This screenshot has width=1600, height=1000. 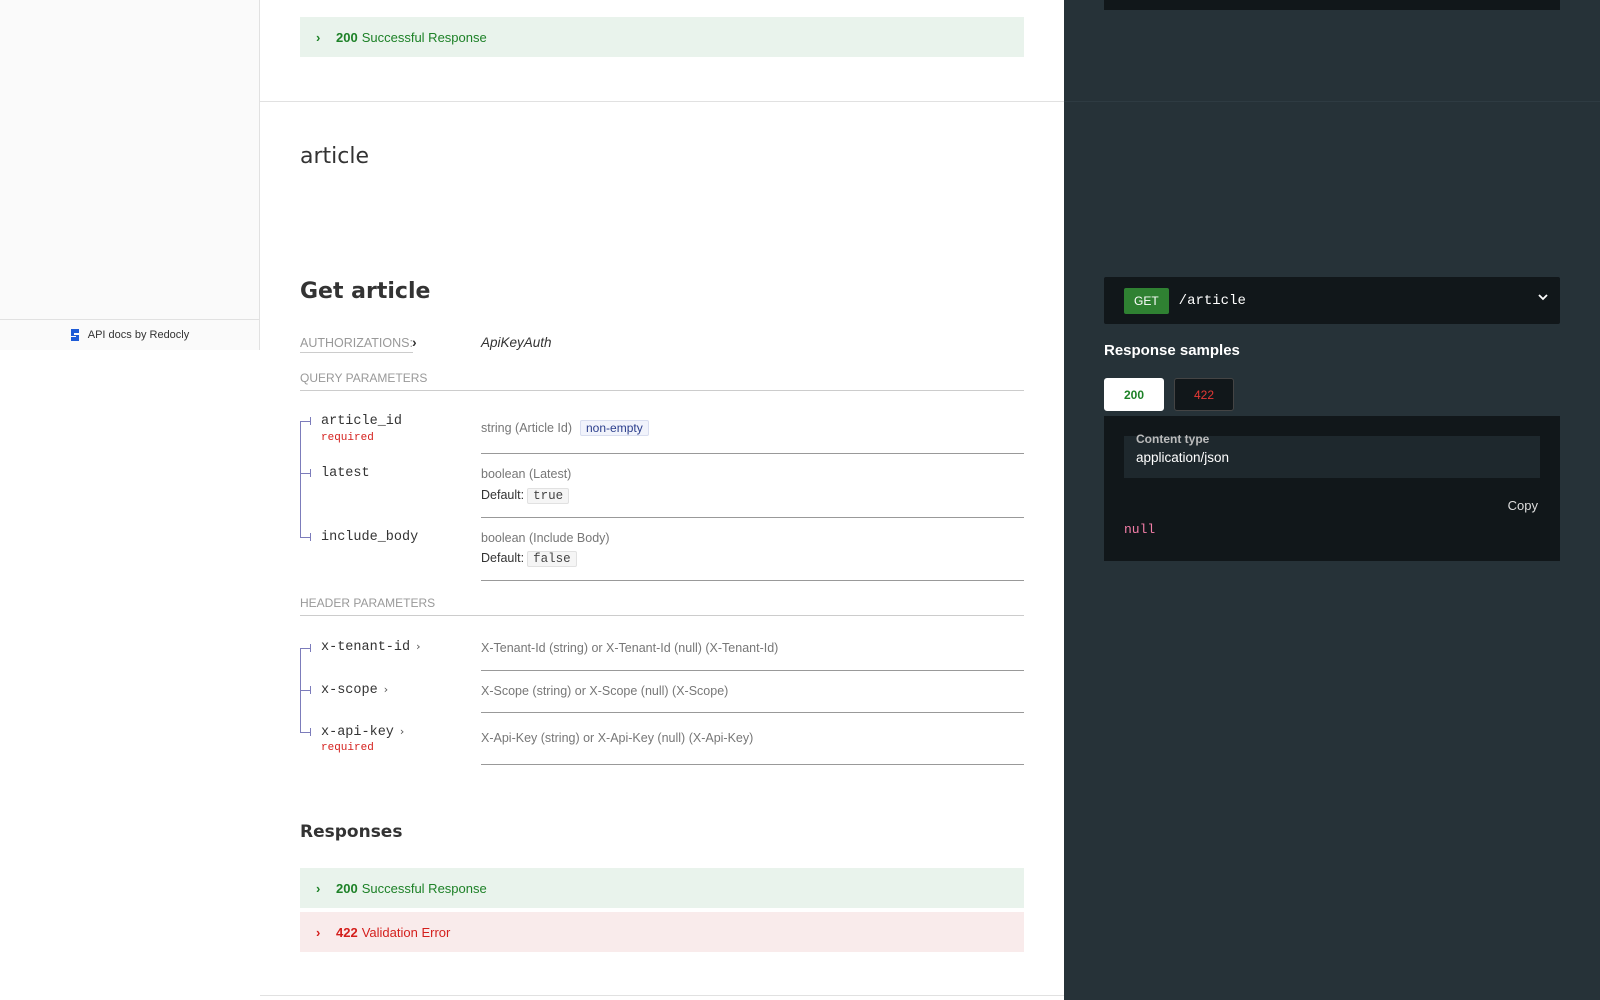 What do you see at coordinates (300, 479) in the screenshot?
I see `param-tree-line` at bounding box center [300, 479].